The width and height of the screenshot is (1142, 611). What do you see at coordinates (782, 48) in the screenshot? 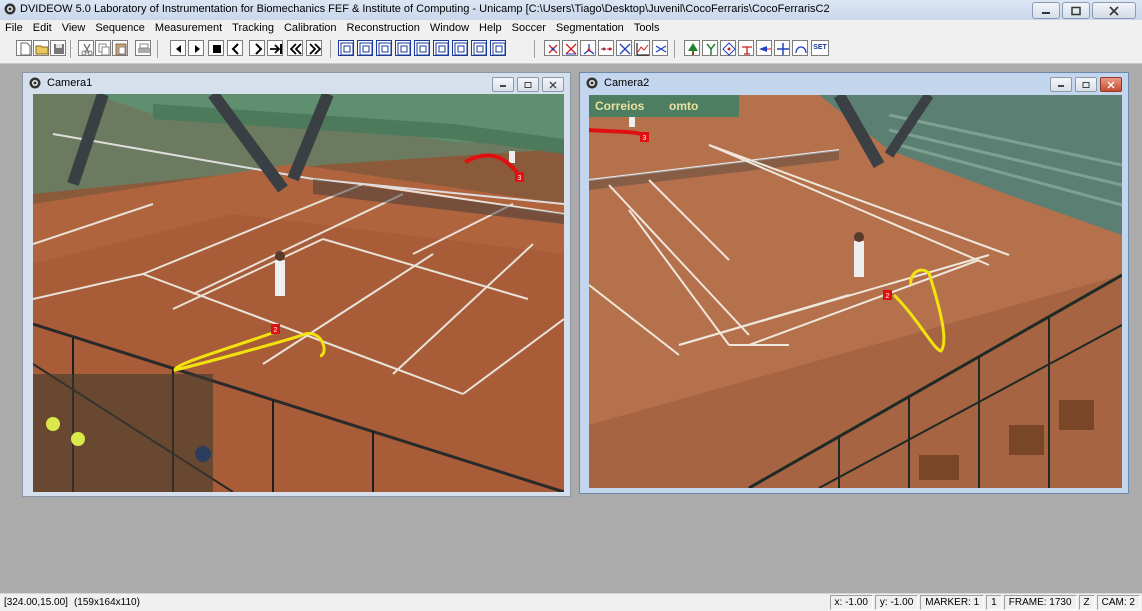
I see `cross-icon` at bounding box center [782, 48].